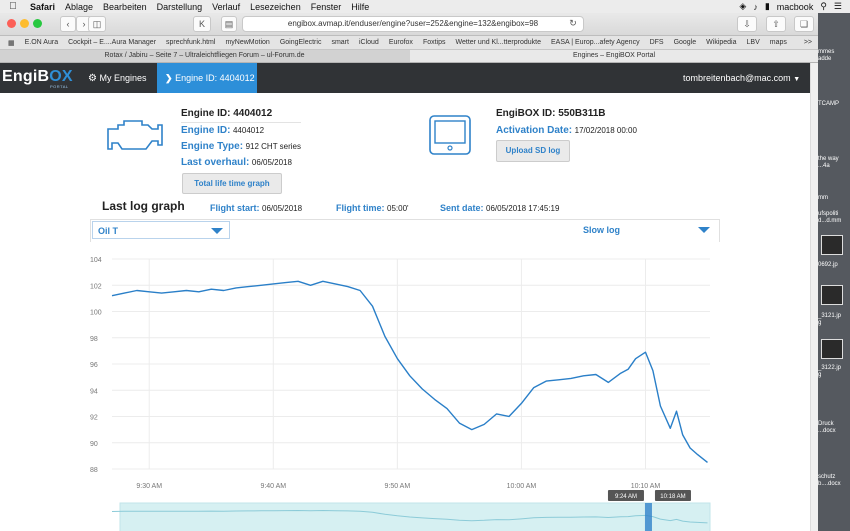 This screenshot has height=531, width=850. What do you see at coordinates (834, 198) in the screenshot?
I see `desktop-file: mm` at bounding box center [834, 198].